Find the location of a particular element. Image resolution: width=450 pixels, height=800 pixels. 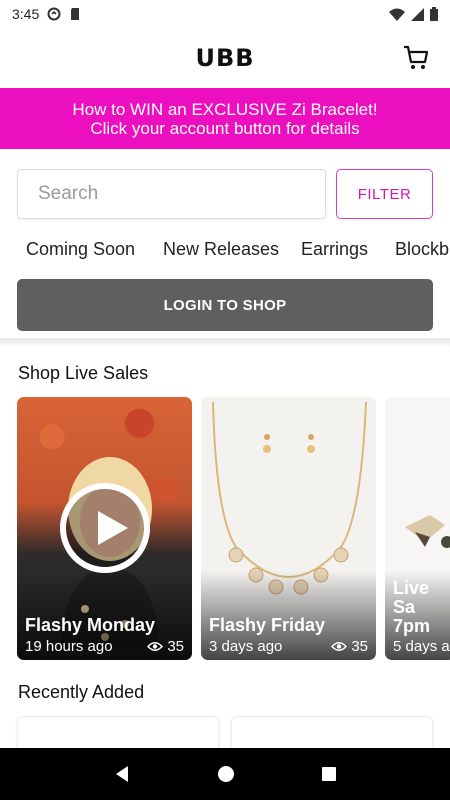

app-bar: UBB is located at coordinates (225, 58).